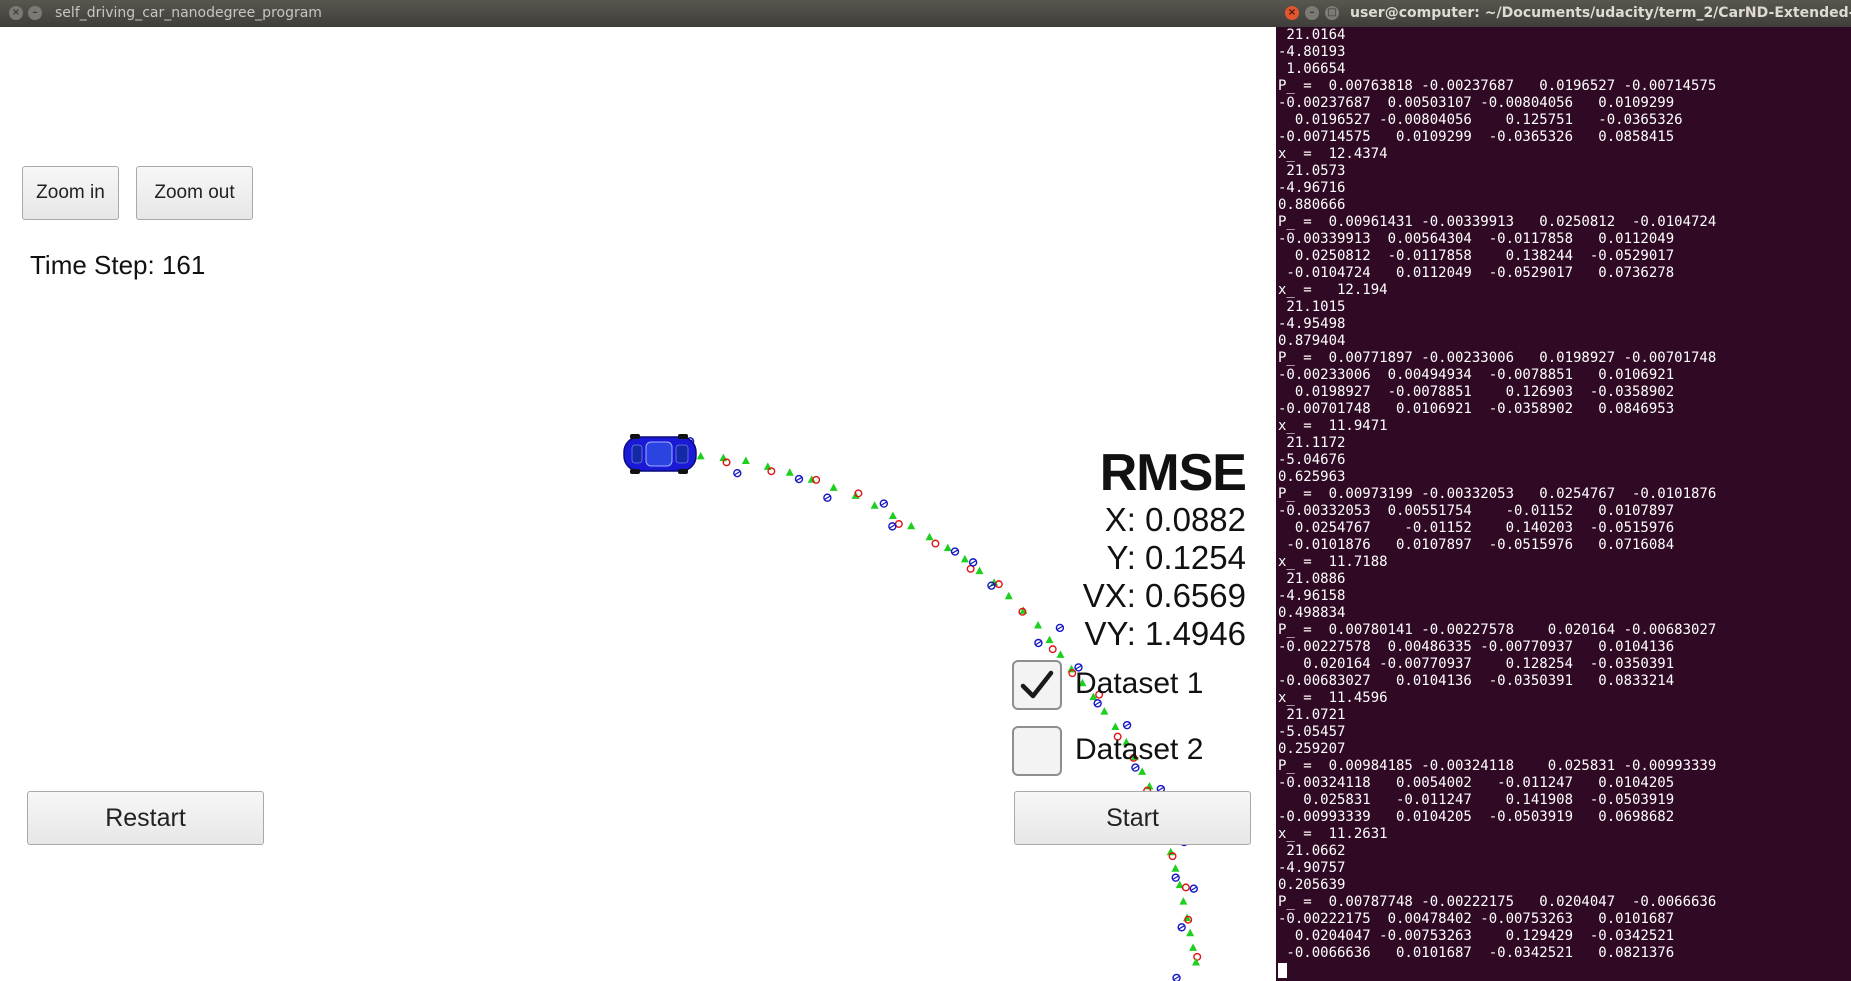 The image size is (1851, 981). I want to click on terminal-line: 21.0886, so click(1312, 579).